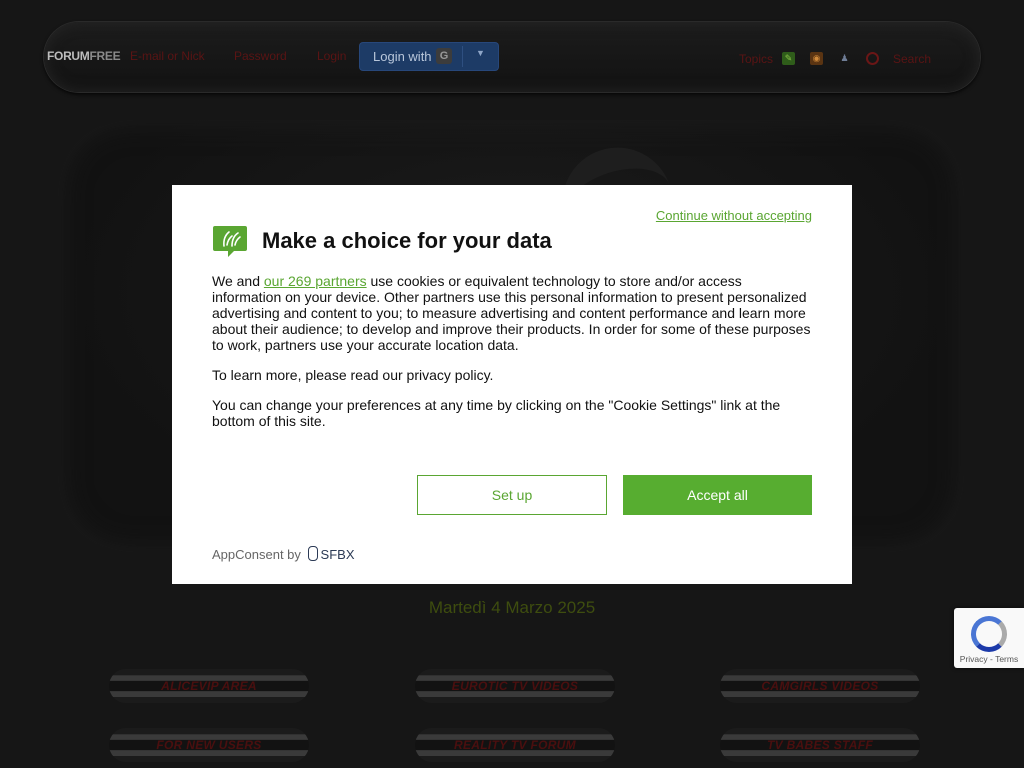 The width and height of the screenshot is (1024, 768). I want to click on sfbx-brand: SFBX, so click(337, 554).